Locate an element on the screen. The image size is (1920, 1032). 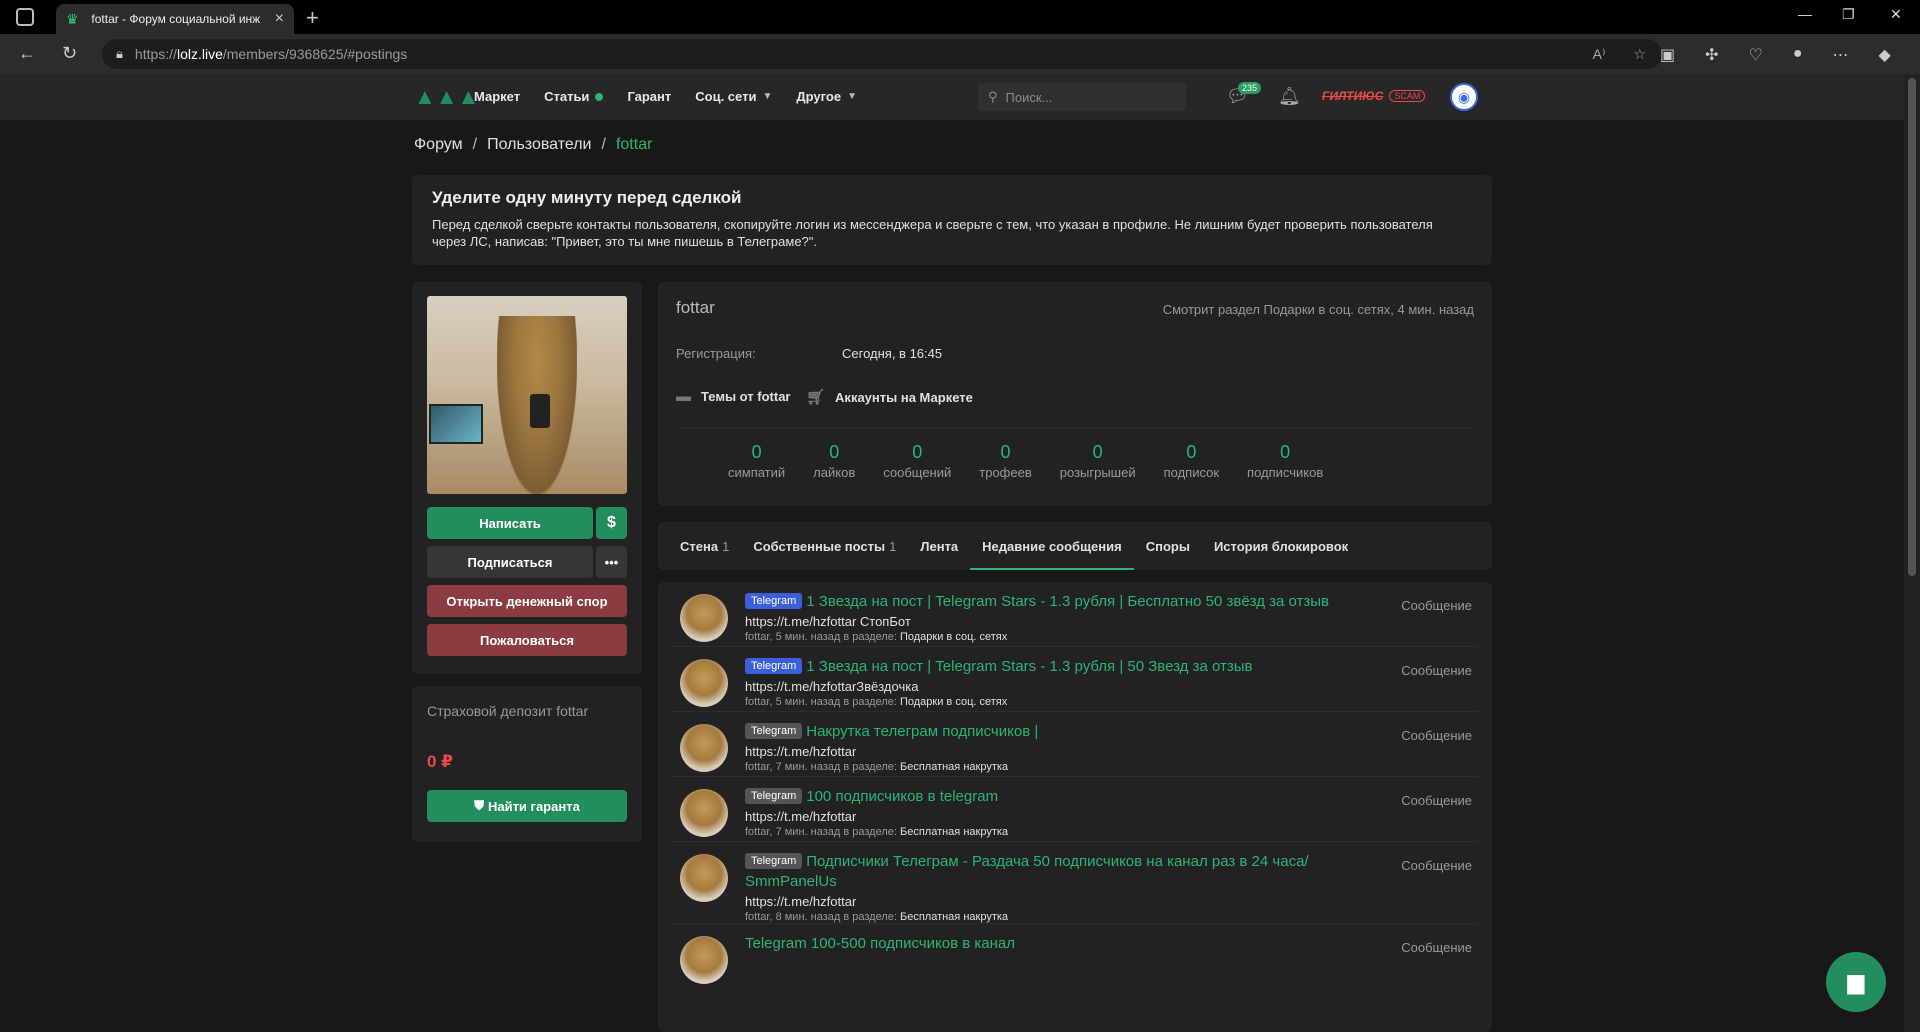
scrollbar-thumb is located at coordinates (1912, 327).